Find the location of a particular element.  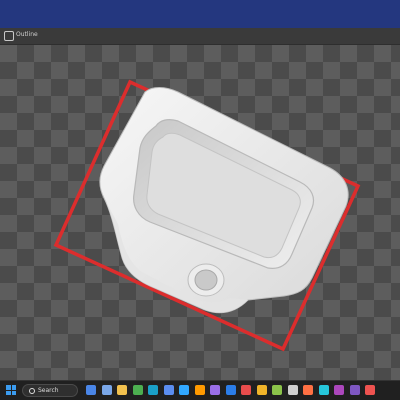

start-button is located at coordinates (11, 390).